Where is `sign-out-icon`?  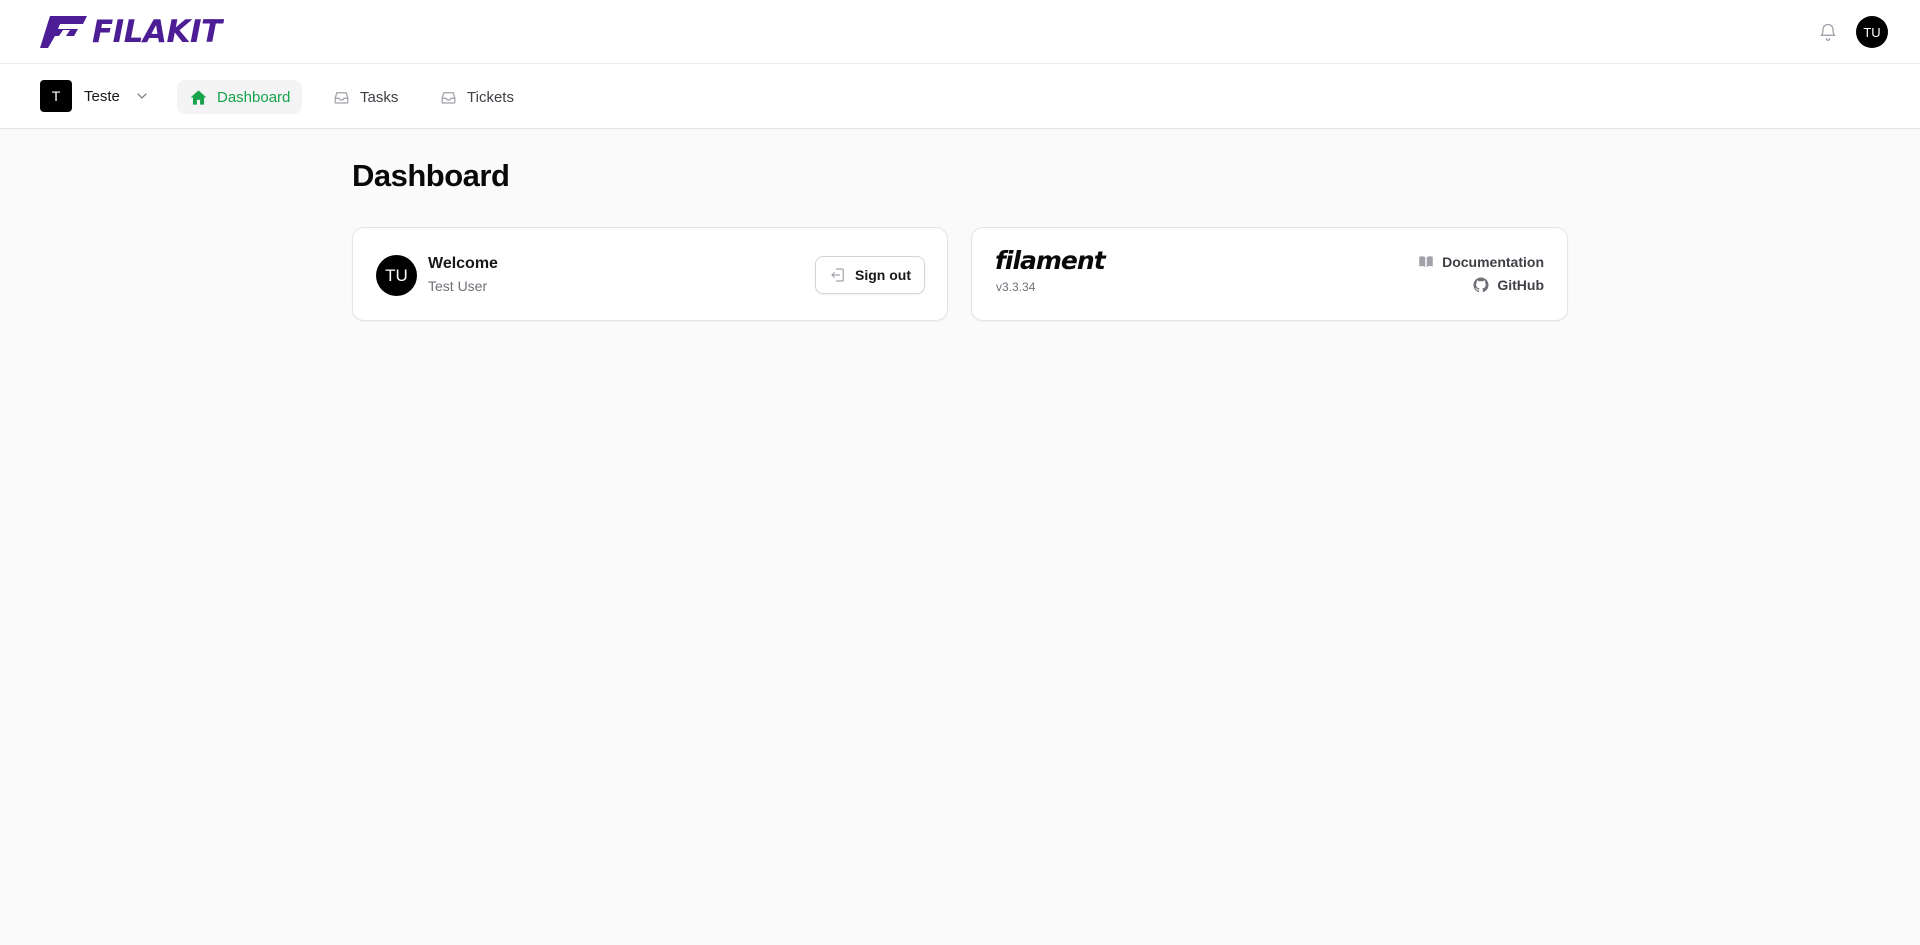 sign-out-icon is located at coordinates (837, 275).